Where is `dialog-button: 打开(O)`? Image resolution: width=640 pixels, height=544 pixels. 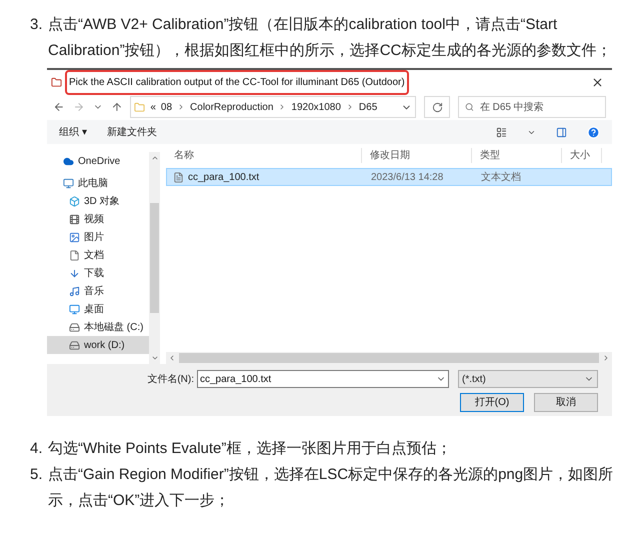
dialog-button: 打开(O) is located at coordinates (492, 402).